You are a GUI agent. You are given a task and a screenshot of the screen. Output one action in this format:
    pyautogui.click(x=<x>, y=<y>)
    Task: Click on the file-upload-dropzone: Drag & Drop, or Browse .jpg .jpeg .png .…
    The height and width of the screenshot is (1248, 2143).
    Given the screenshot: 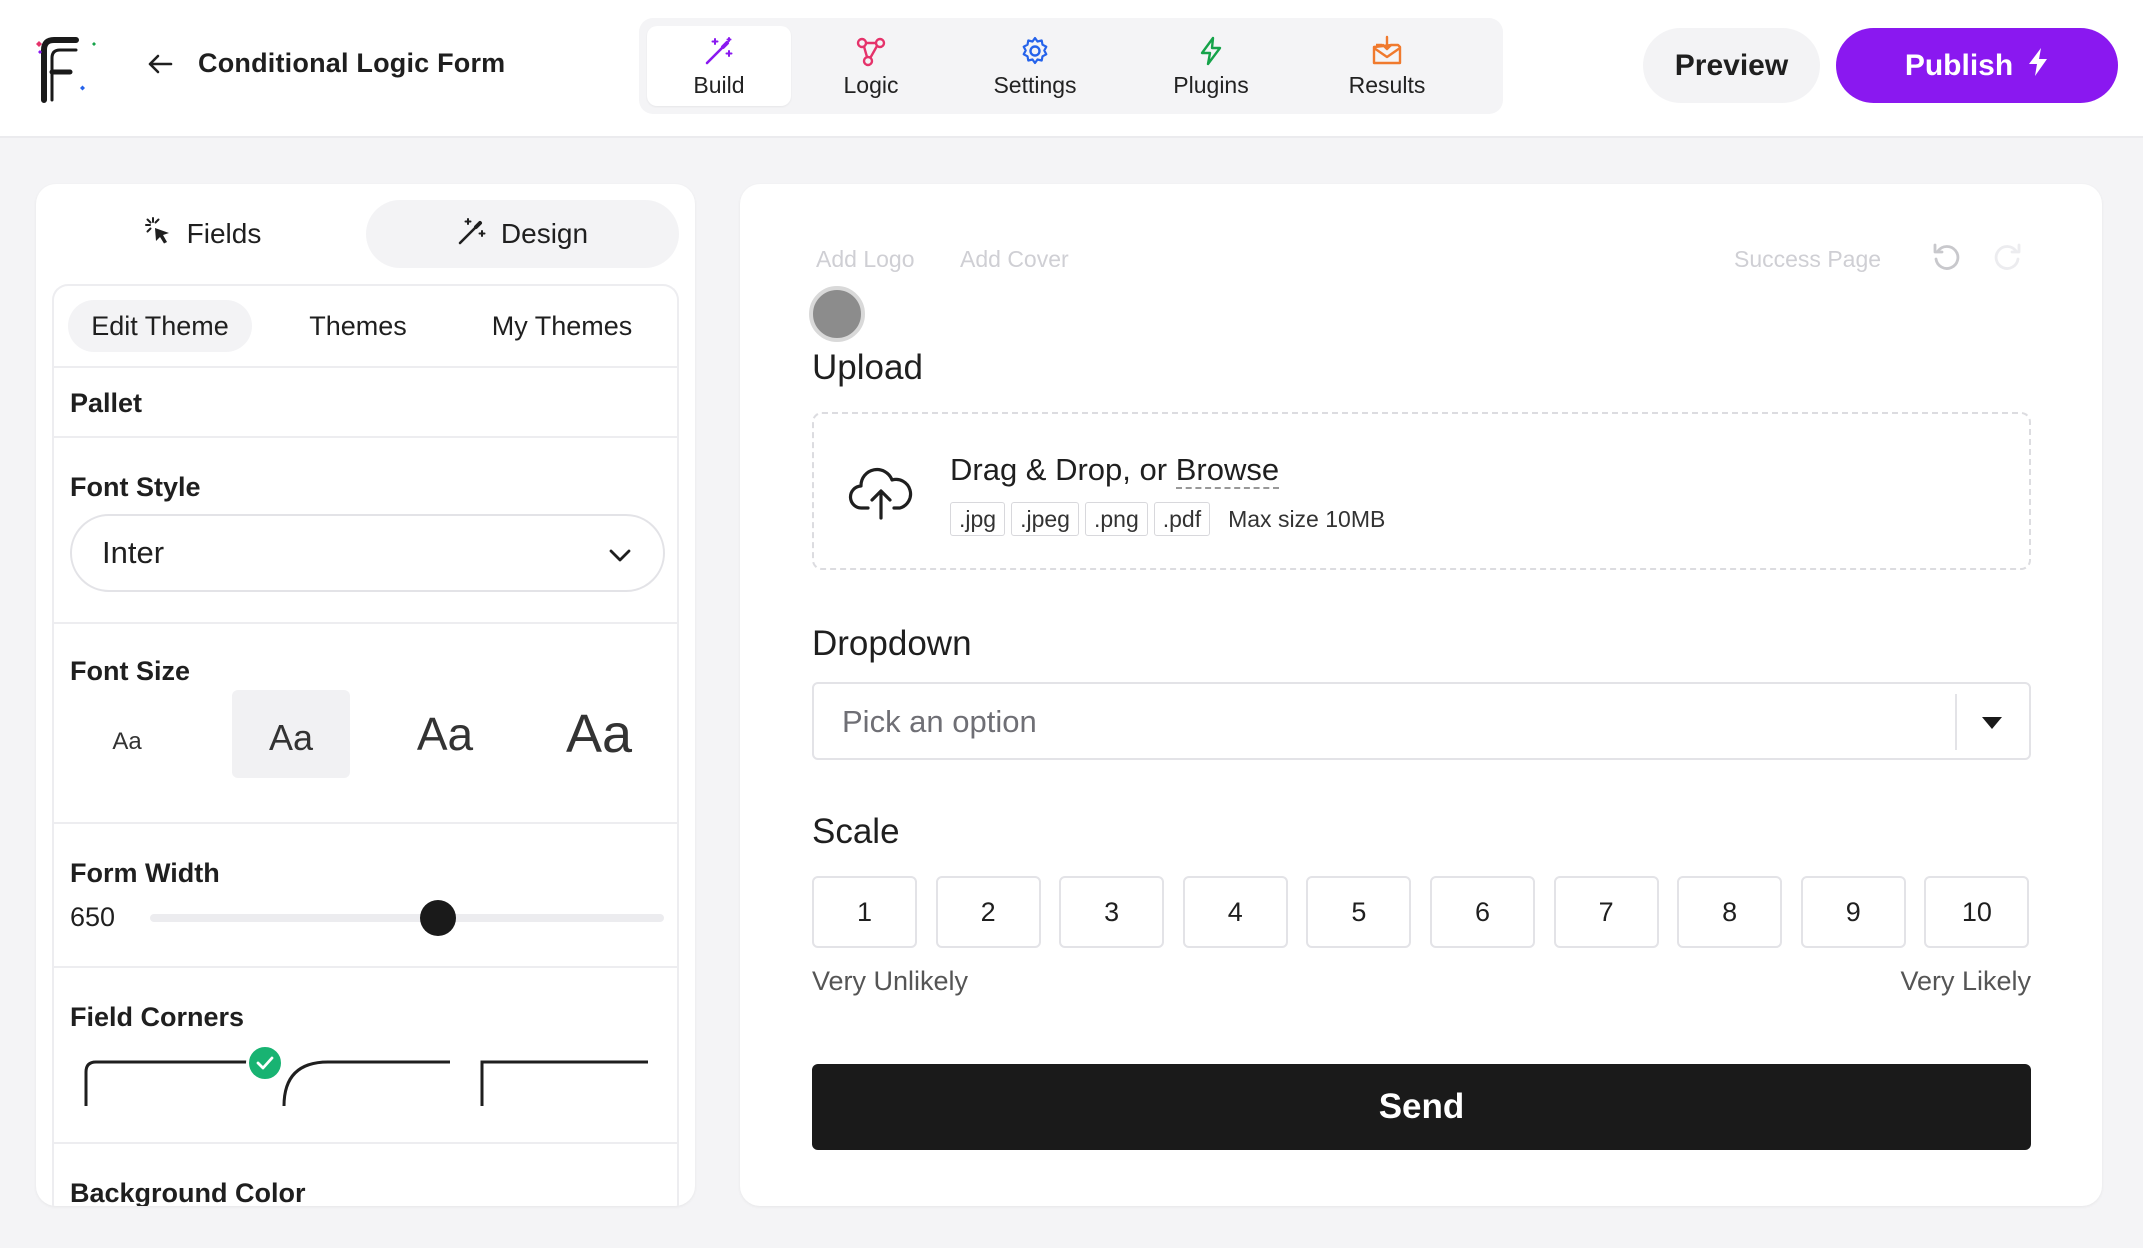 What is the action you would take?
    pyautogui.click(x=1421, y=491)
    